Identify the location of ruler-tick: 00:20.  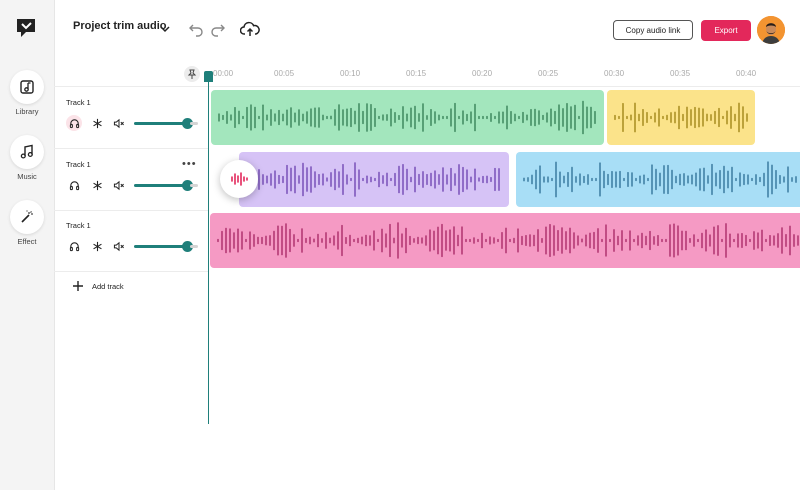
(482, 73).